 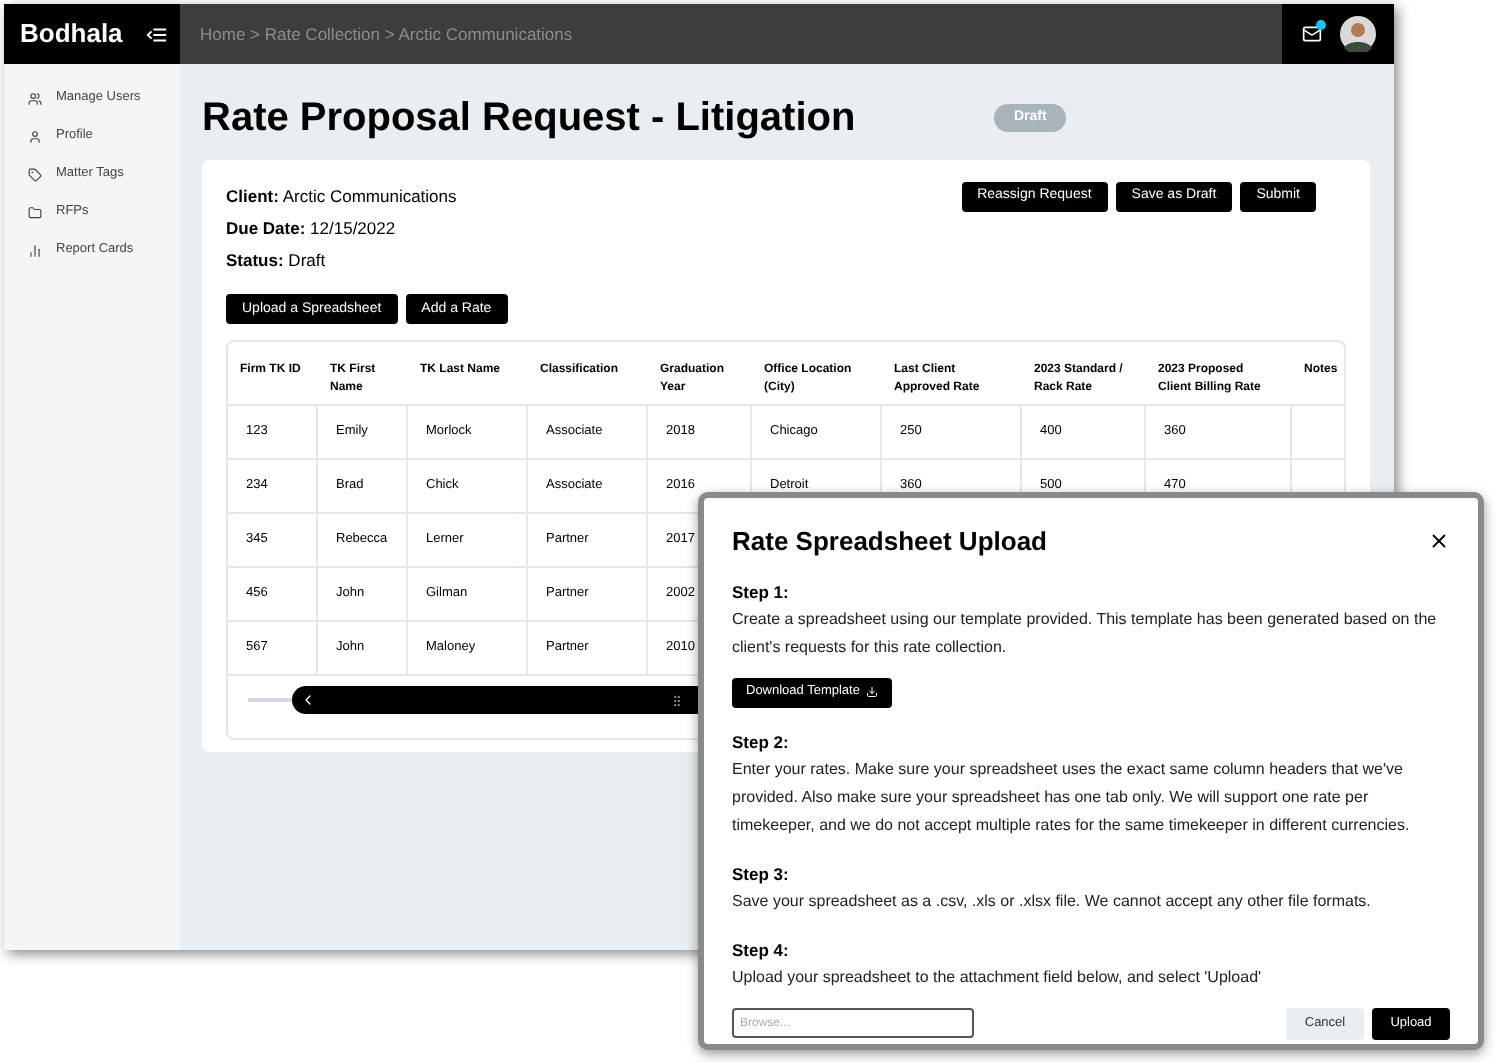 I want to click on close-icon, so click(x=1439, y=541).